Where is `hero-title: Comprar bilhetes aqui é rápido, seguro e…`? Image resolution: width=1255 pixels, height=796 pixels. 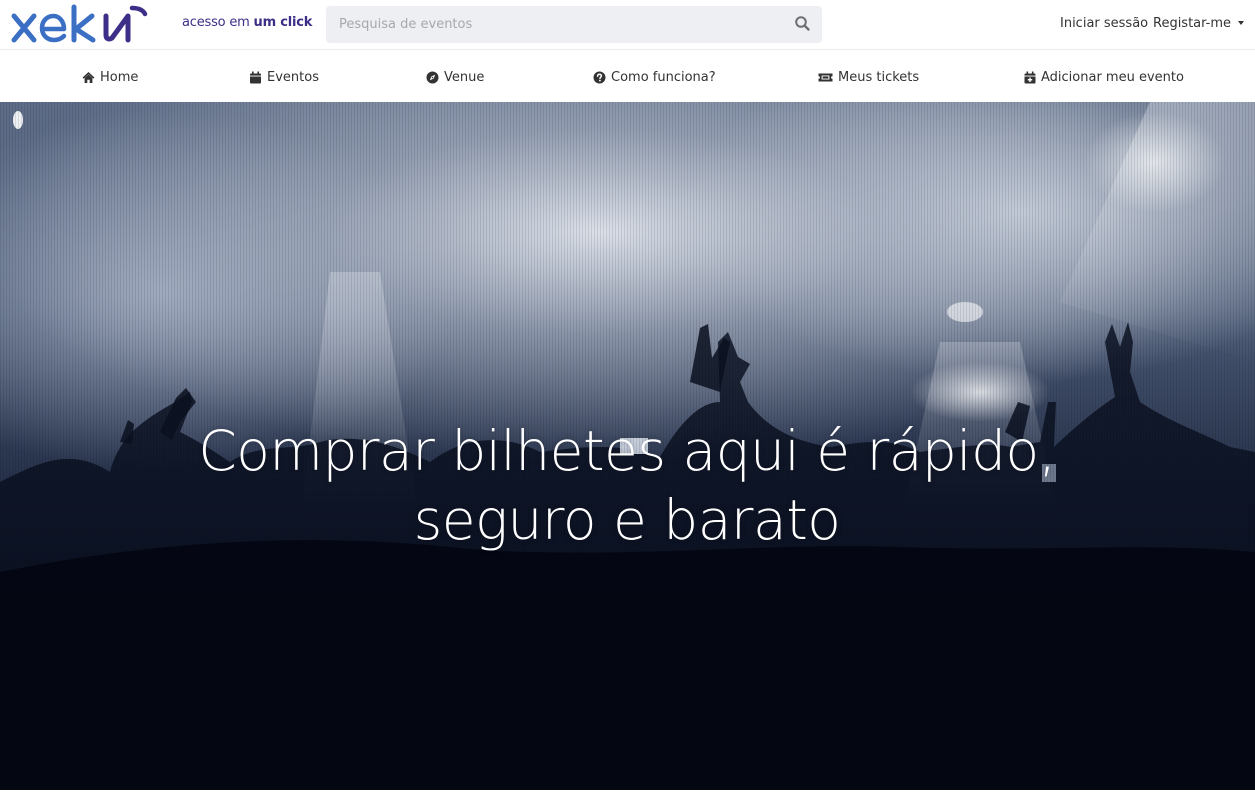 hero-title: Comprar bilhetes aqui é rápido, seguro e… is located at coordinates (627, 486).